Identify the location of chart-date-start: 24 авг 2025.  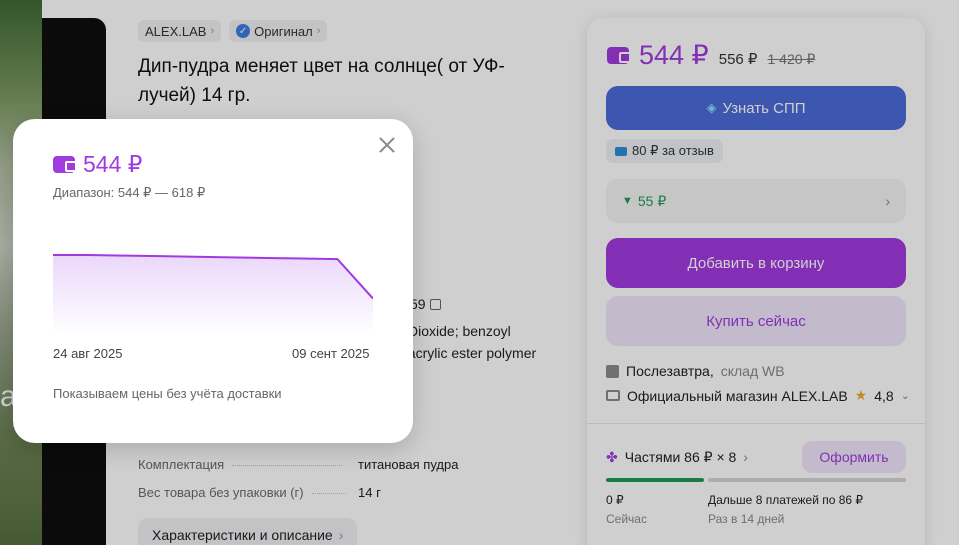
(88, 353).